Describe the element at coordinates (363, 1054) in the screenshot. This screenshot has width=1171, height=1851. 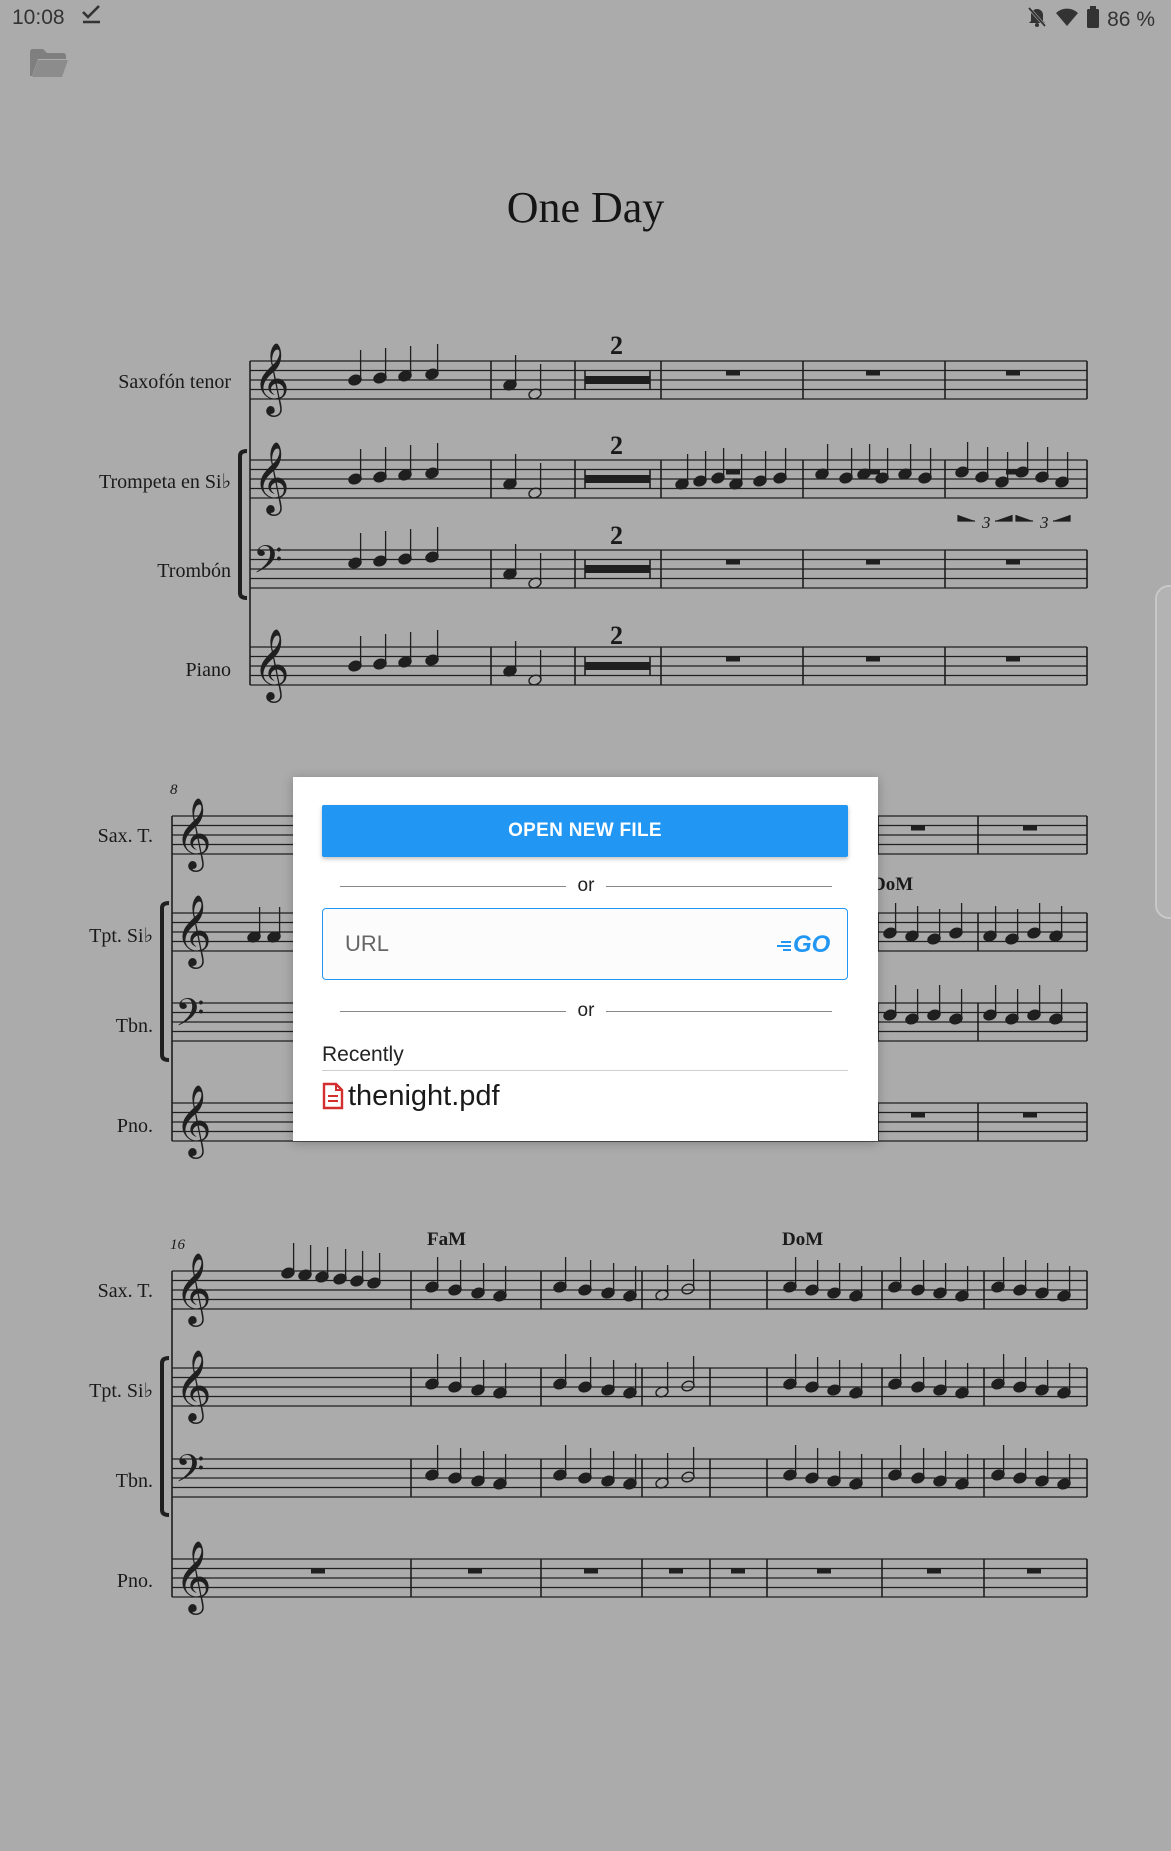
I see `recently-heading: Recently` at that location.